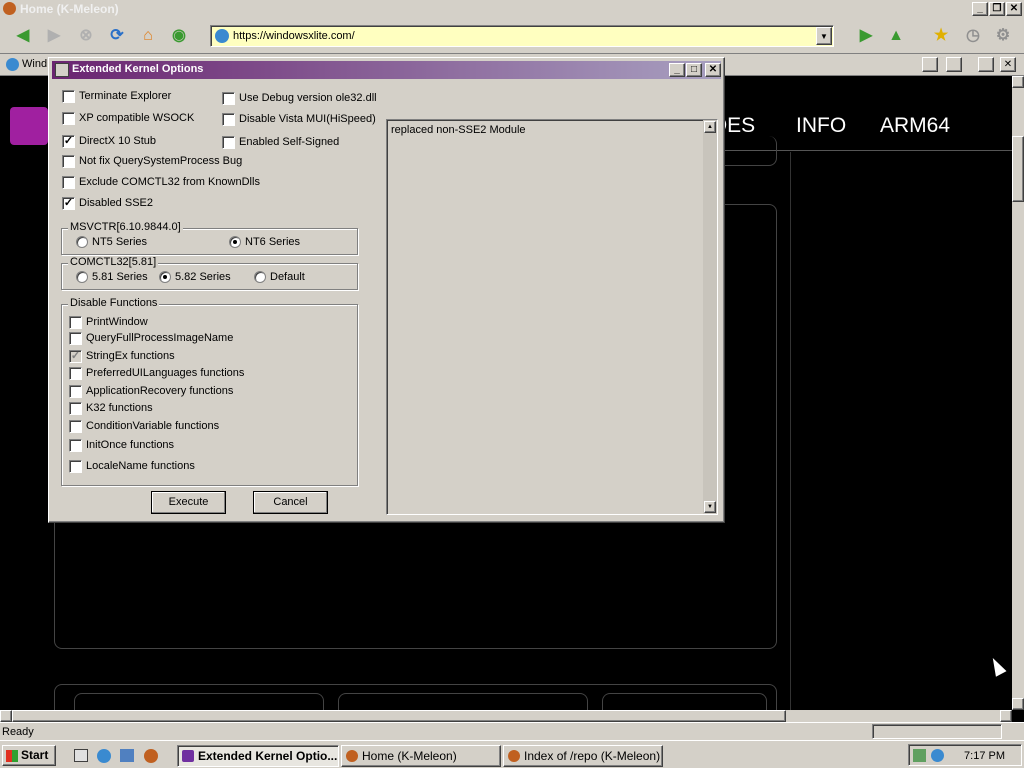 Image resolution: width=1024 pixels, height=768 pixels. I want to click on url-dropdown-icon: ▼, so click(824, 36).